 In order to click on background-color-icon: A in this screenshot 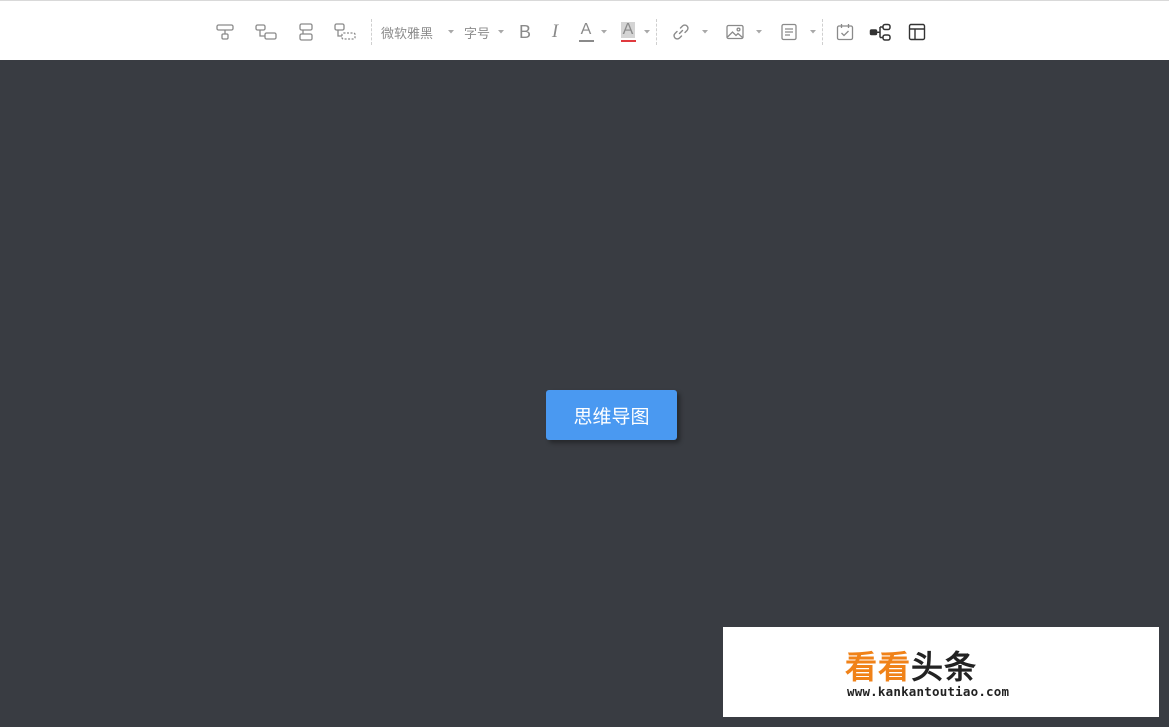, I will do `click(628, 29)`.